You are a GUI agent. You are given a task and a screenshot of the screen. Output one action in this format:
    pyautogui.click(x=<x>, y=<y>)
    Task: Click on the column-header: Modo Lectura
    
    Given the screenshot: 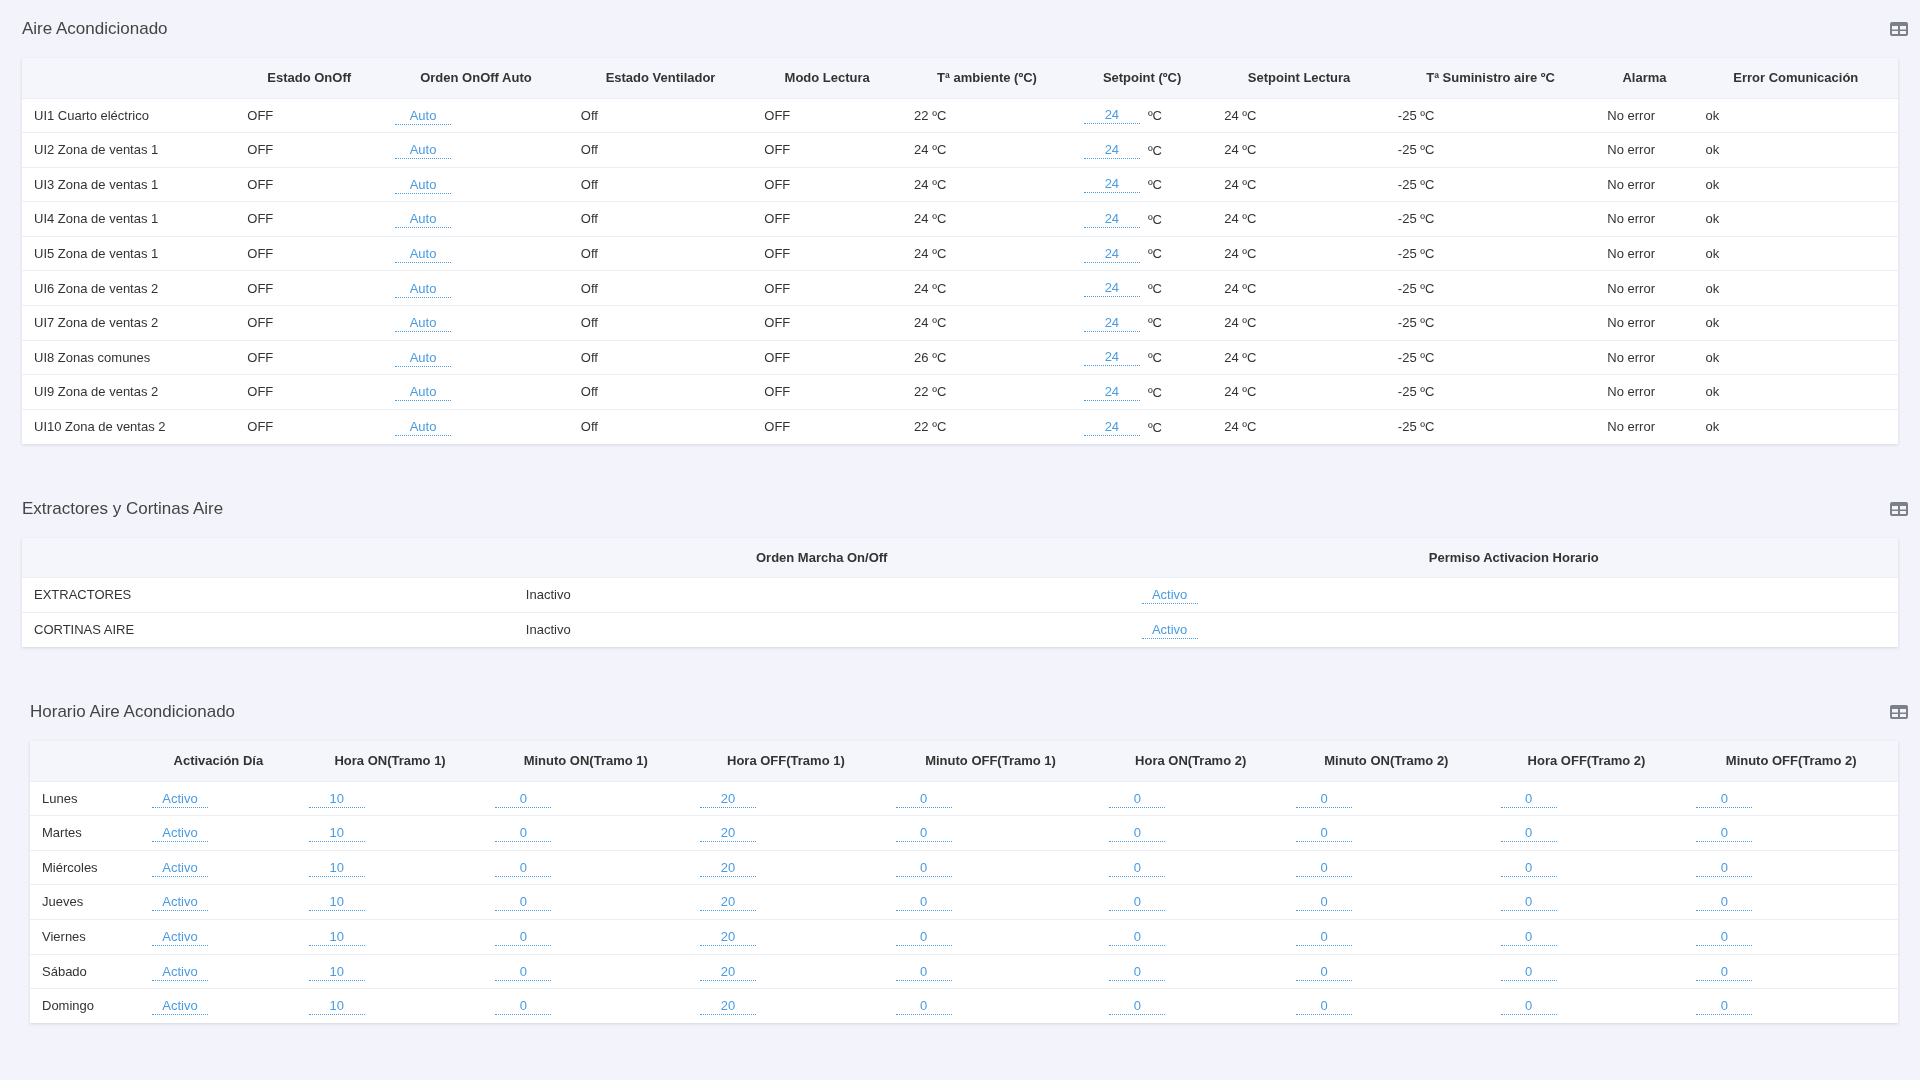 What is the action you would take?
    pyautogui.click(x=827, y=77)
    